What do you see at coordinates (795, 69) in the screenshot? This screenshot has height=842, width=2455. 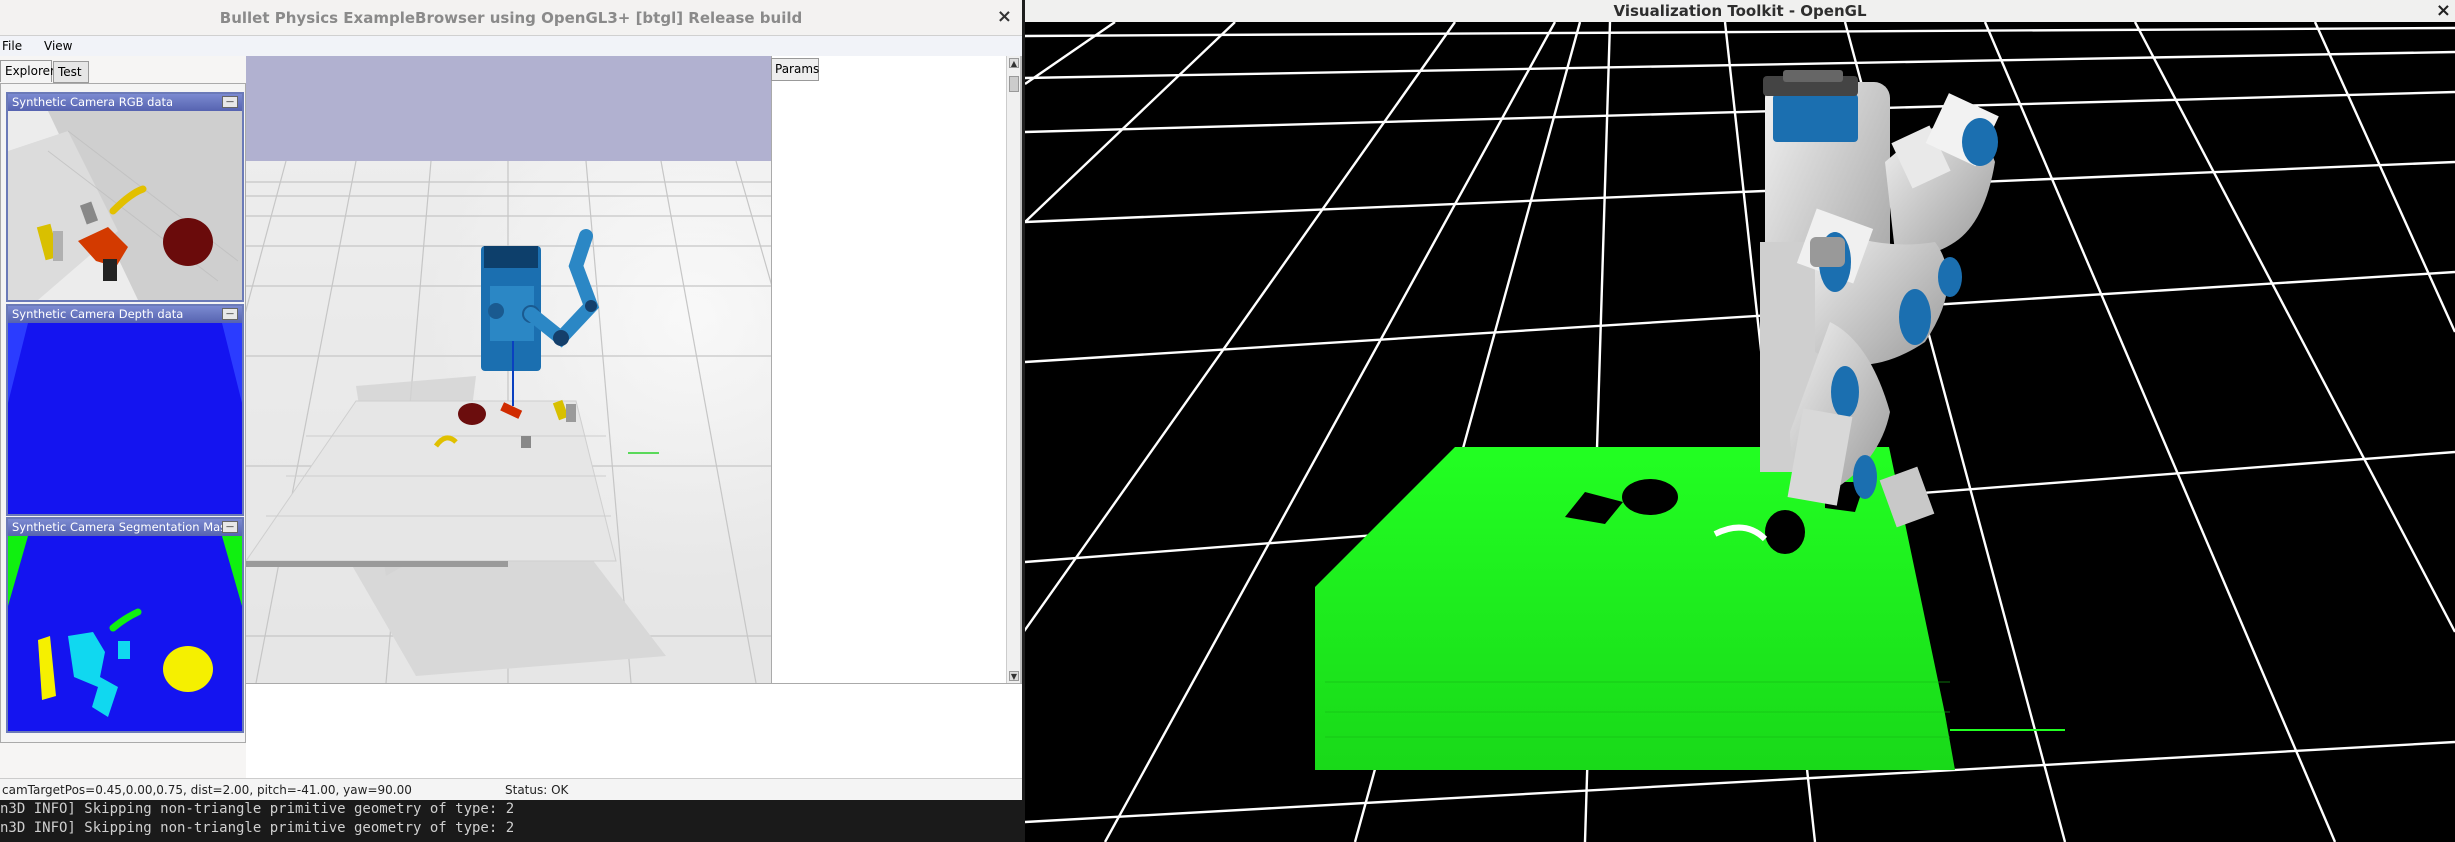 I see `tab-params: Params` at bounding box center [795, 69].